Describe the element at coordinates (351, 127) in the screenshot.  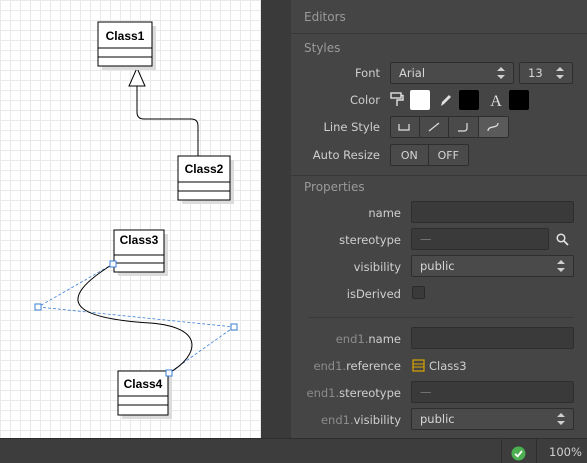
I see `line-style-label: Line Style` at that location.